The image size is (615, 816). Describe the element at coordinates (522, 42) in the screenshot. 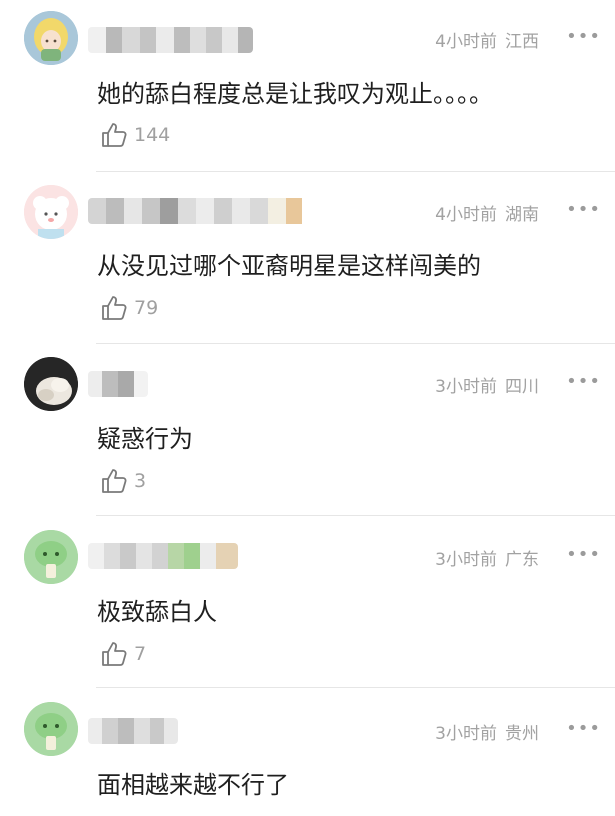

I see `comment-location: 江西` at that location.